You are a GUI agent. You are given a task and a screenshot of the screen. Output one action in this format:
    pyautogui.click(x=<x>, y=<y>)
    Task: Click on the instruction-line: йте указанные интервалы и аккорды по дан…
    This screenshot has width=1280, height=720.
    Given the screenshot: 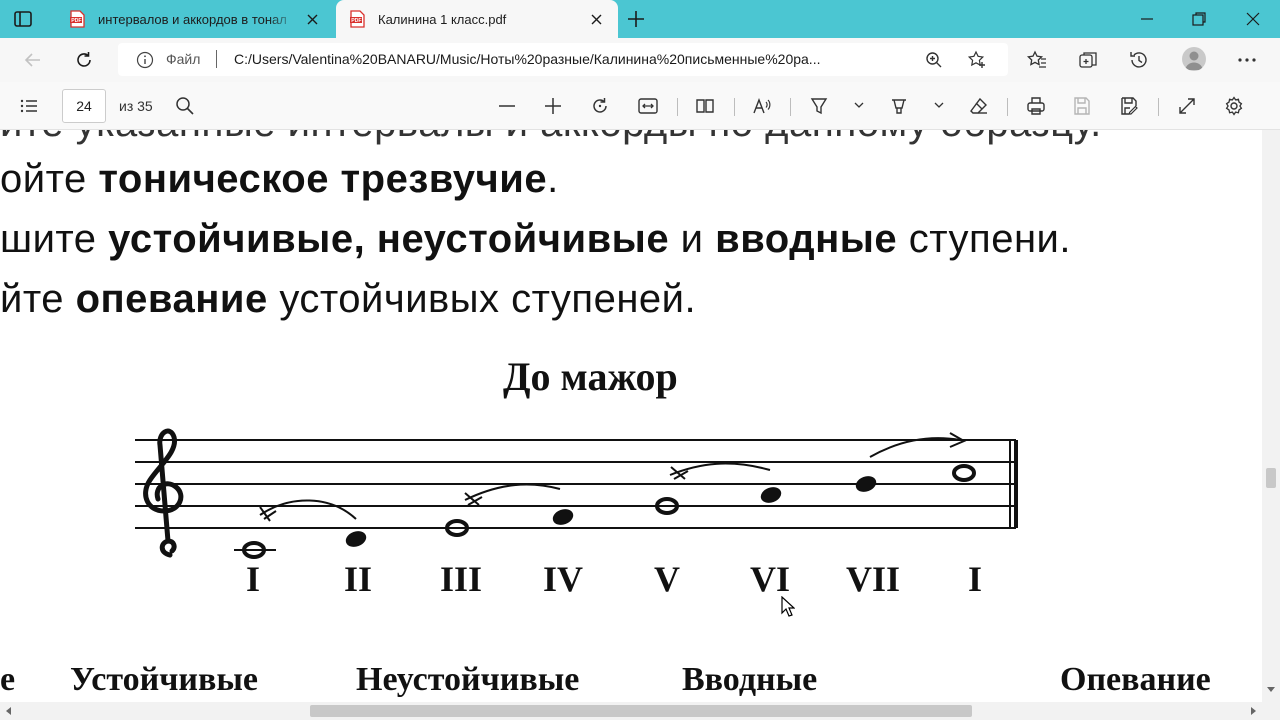 What is the action you would take?
    pyautogui.click(x=551, y=138)
    